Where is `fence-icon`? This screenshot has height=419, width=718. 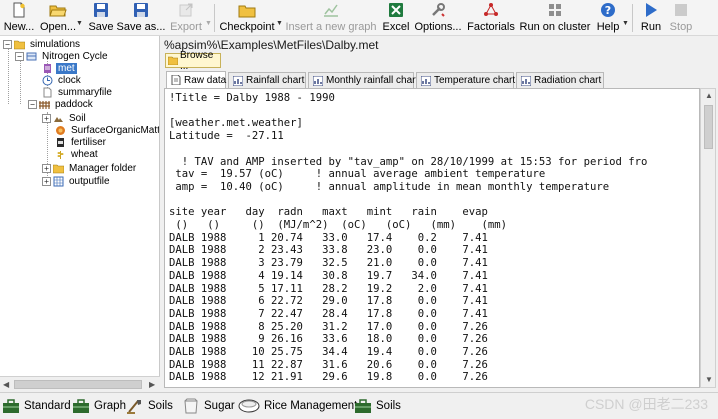 fence-icon is located at coordinates (44, 104).